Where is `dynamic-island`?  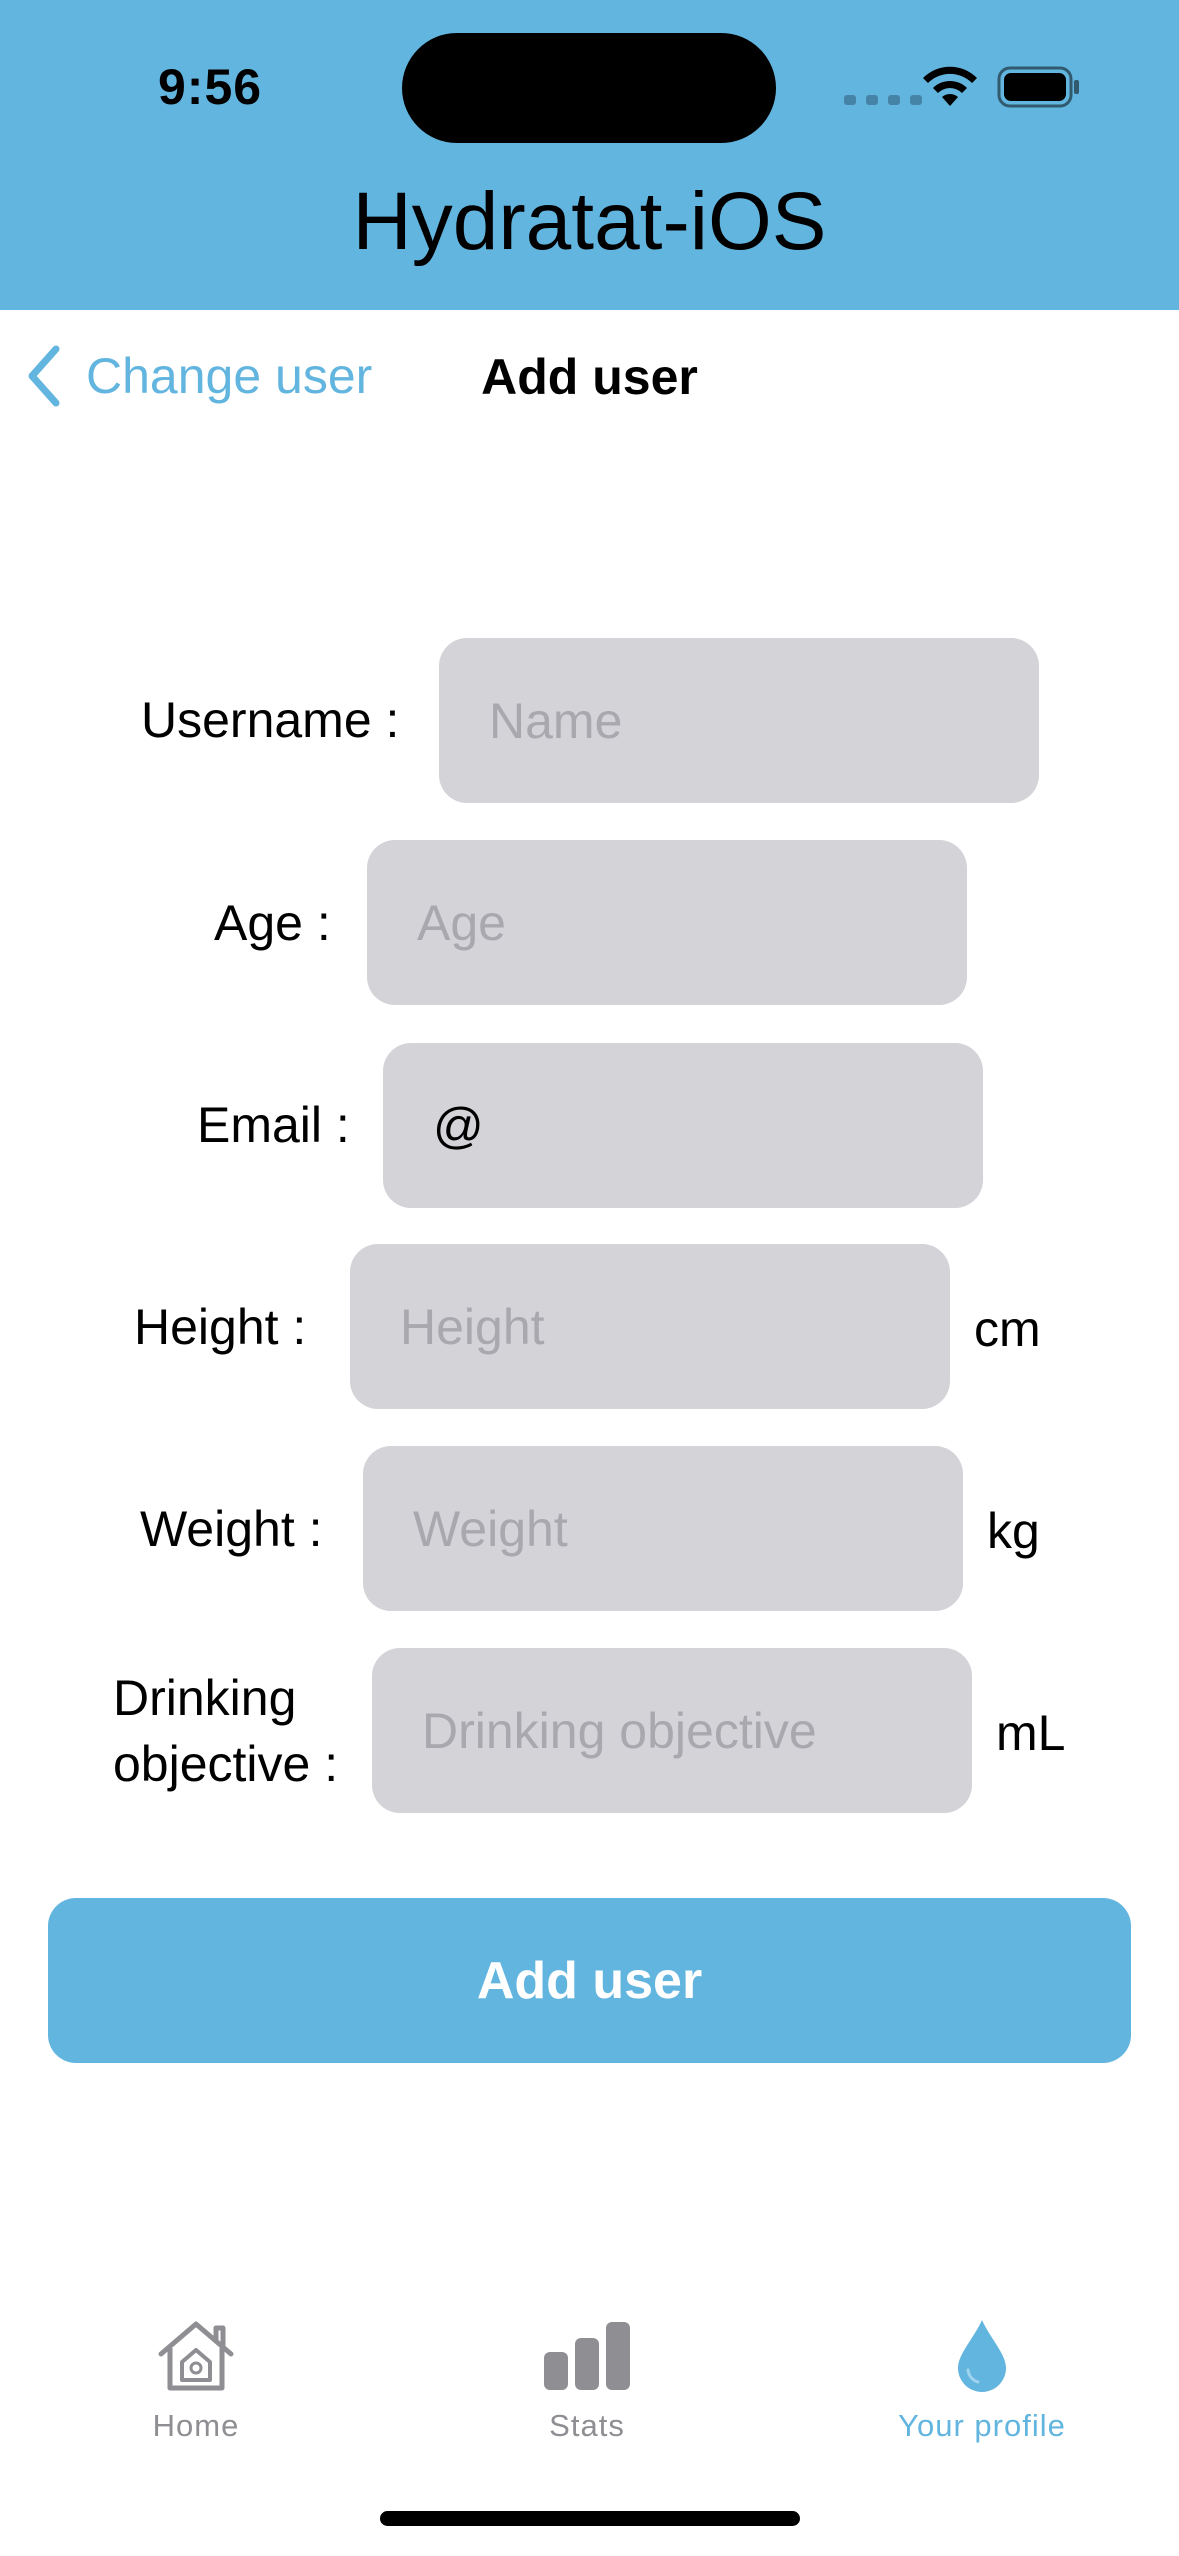 dynamic-island is located at coordinates (589, 88).